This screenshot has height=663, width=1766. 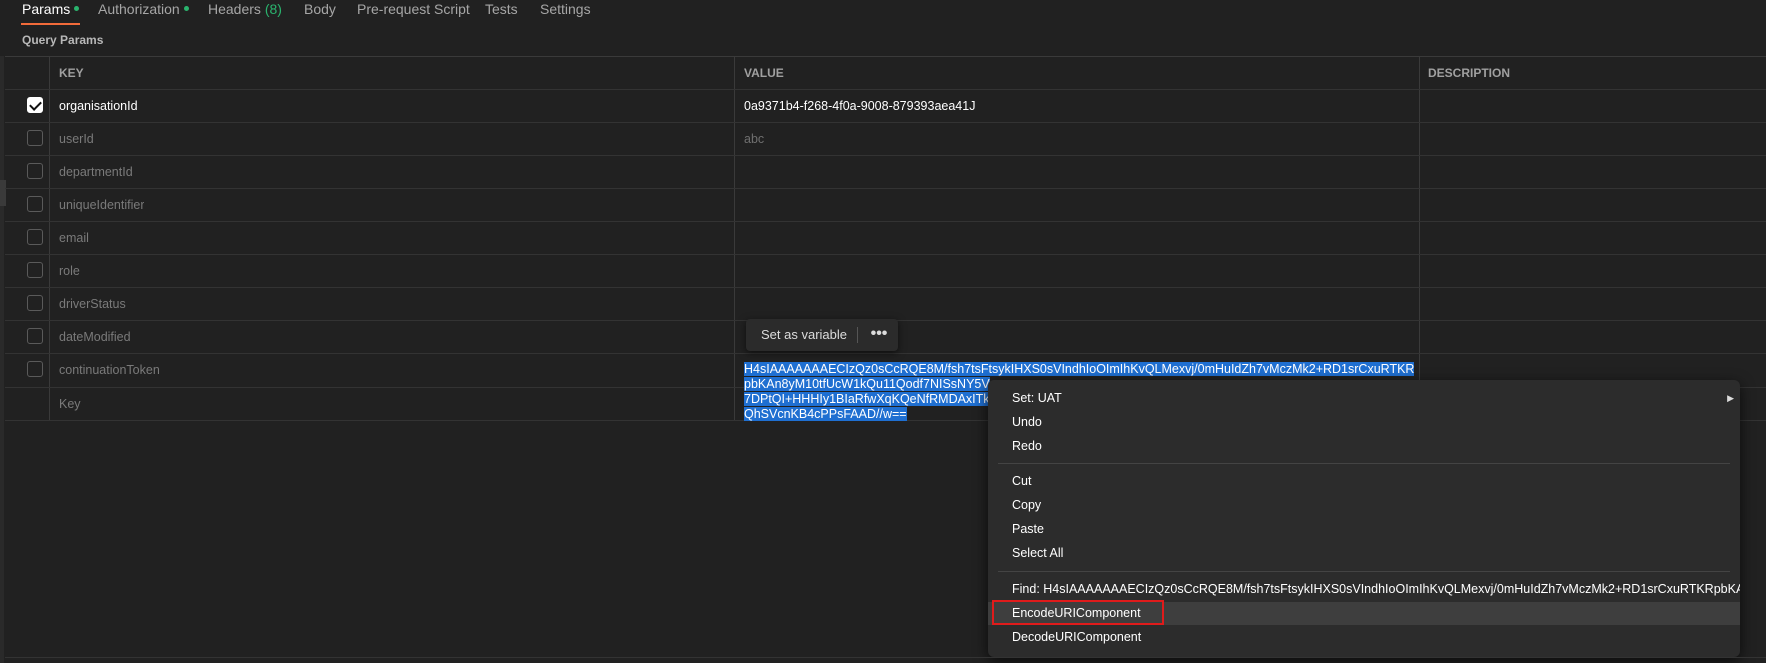 What do you see at coordinates (1364, 446) in the screenshot?
I see `menu-item-redo: Redo` at bounding box center [1364, 446].